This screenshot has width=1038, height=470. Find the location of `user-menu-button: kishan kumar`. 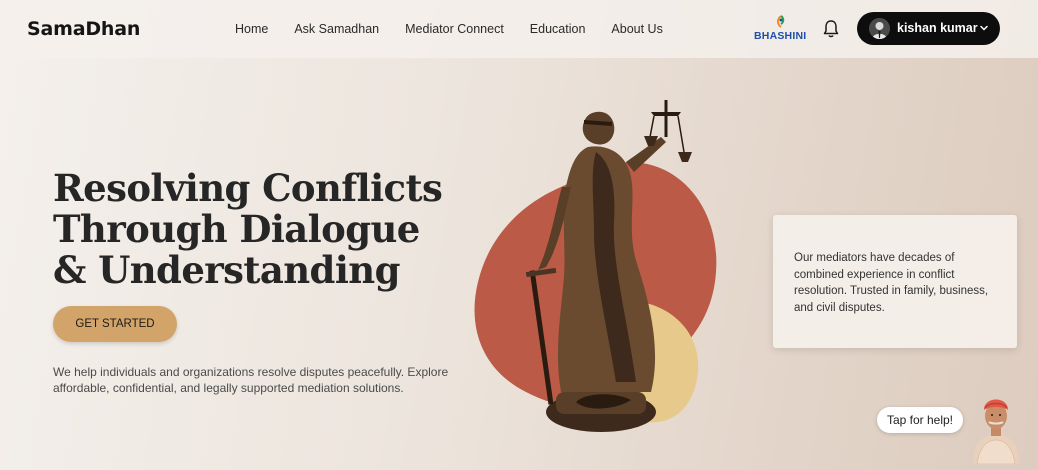

user-menu-button: kishan kumar is located at coordinates (928, 28).